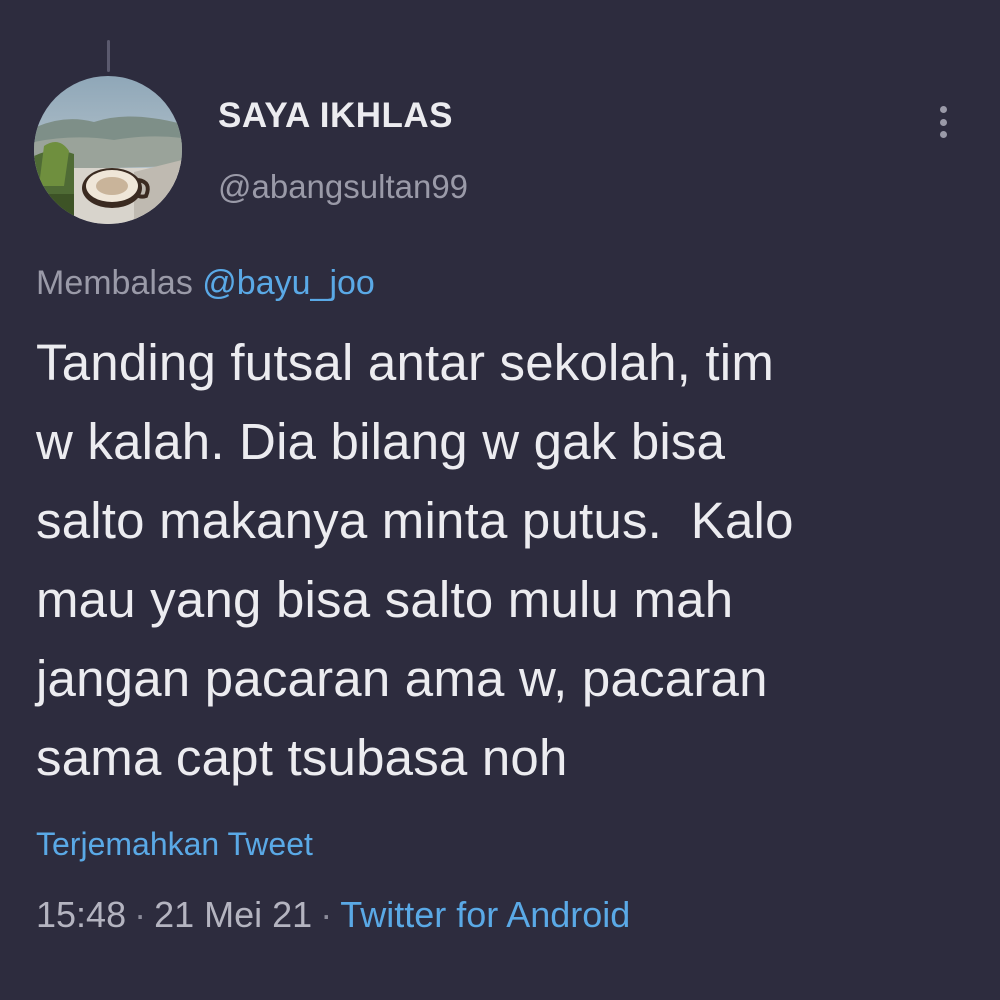  I want to click on tweet-text-line: w kalah. Dia bilang w gak bisa, so click(381, 441).